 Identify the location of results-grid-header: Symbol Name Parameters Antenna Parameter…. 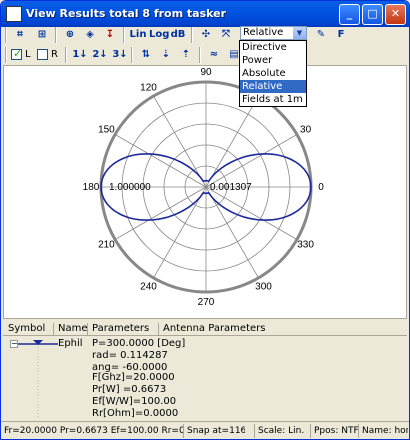
(205, 329).